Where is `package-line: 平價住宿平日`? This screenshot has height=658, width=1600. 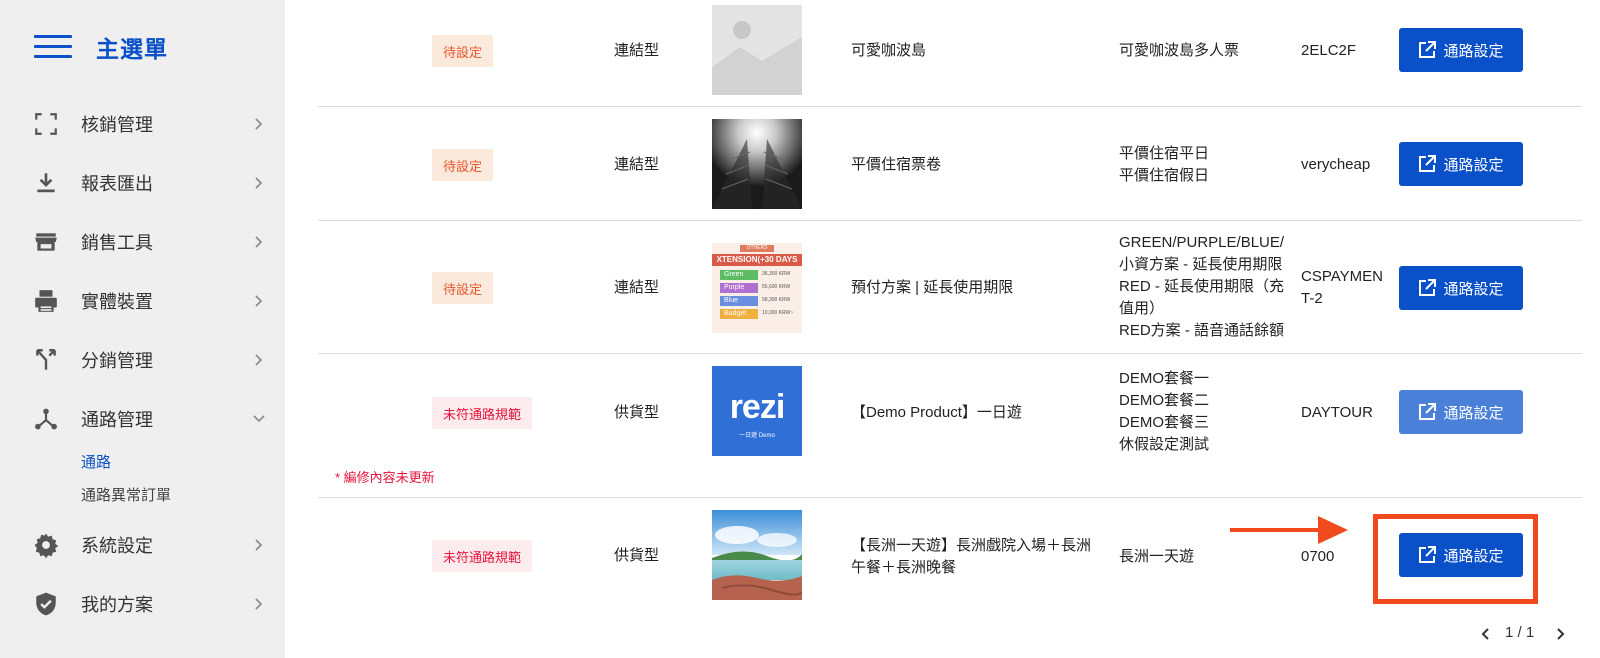
package-line: 平價住宿平日 is located at coordinates (1164, 153).